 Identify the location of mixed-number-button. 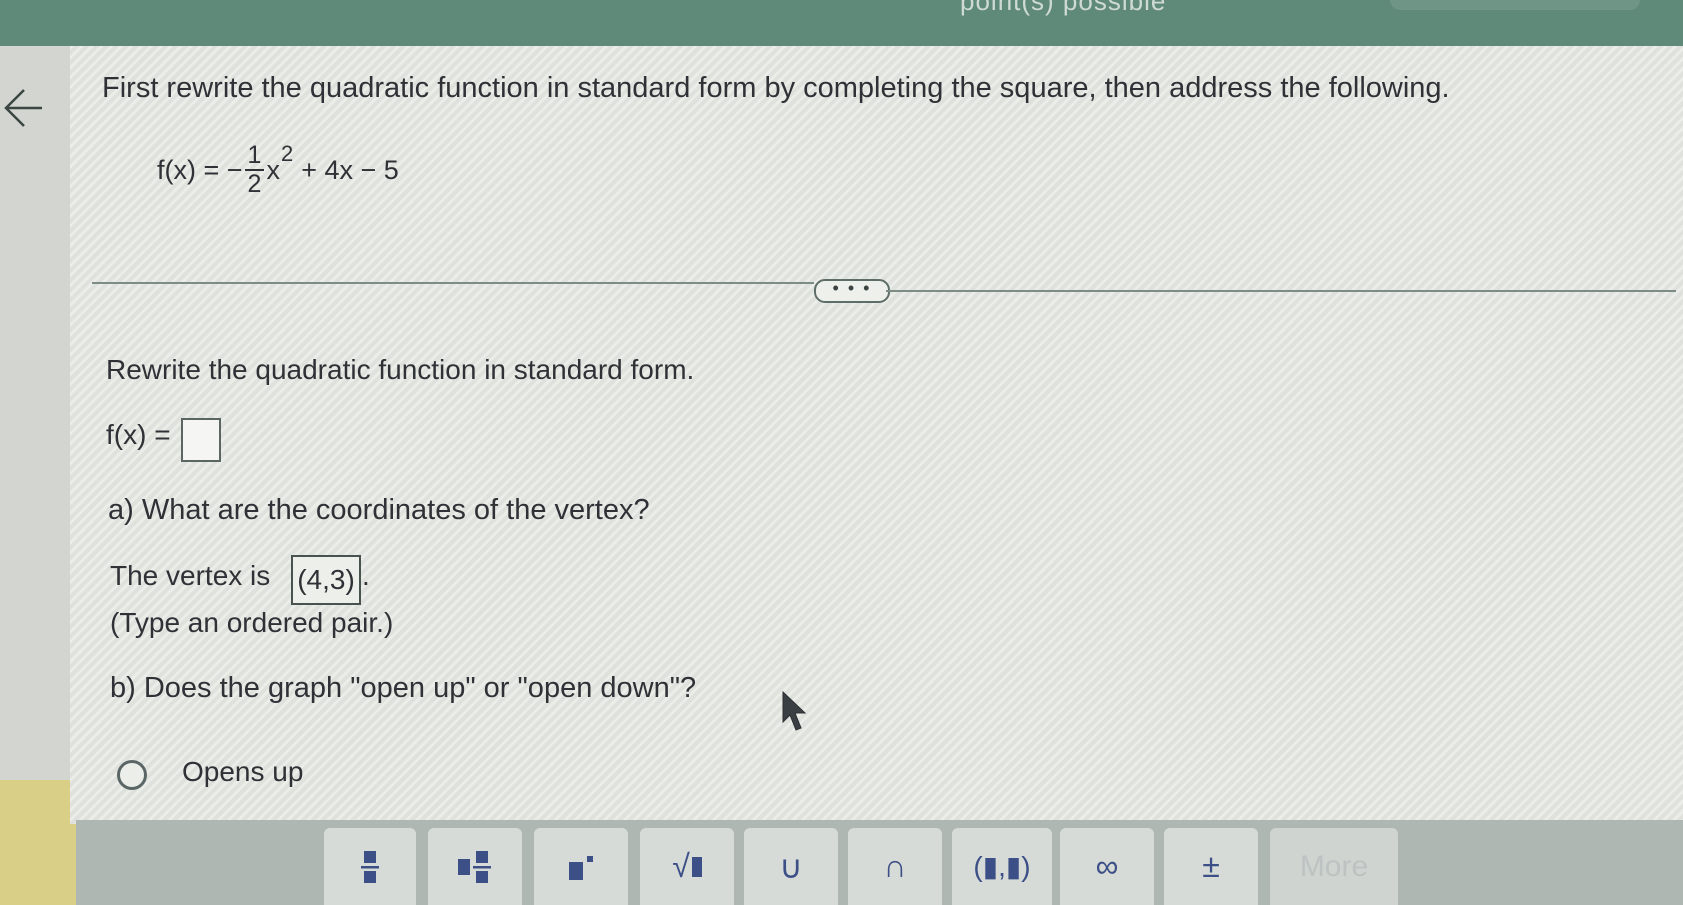
(475, 866).